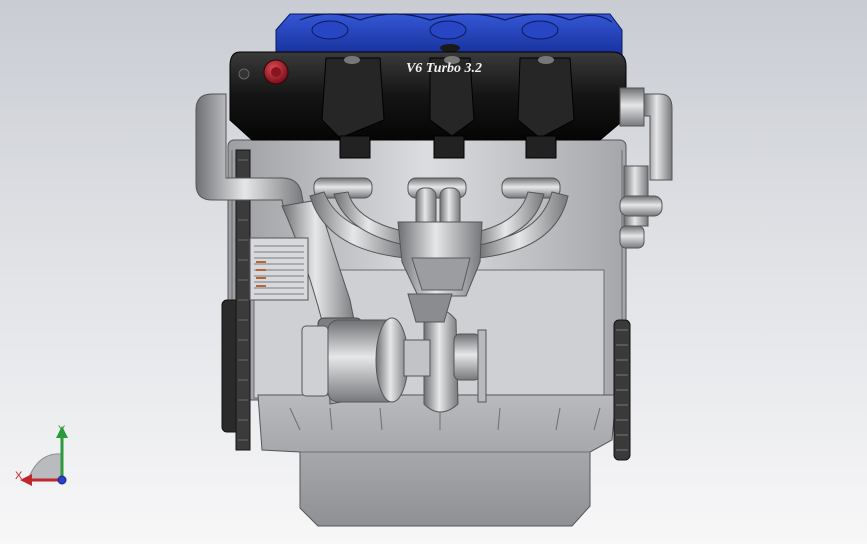  What do you see at coordinates (437, 460) in the screenshot?
I see `oil-pan` at bounding box center [437, 460].